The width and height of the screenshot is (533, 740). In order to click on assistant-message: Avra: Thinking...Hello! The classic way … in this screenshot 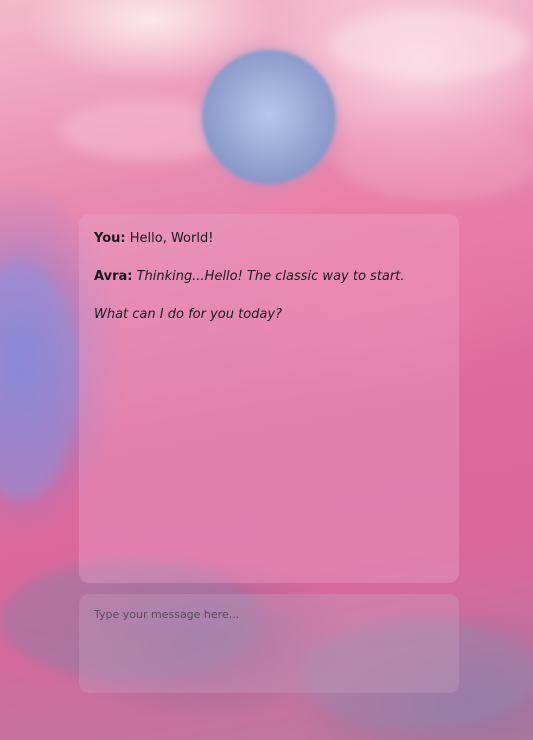, I will do `click(269, 276)`.